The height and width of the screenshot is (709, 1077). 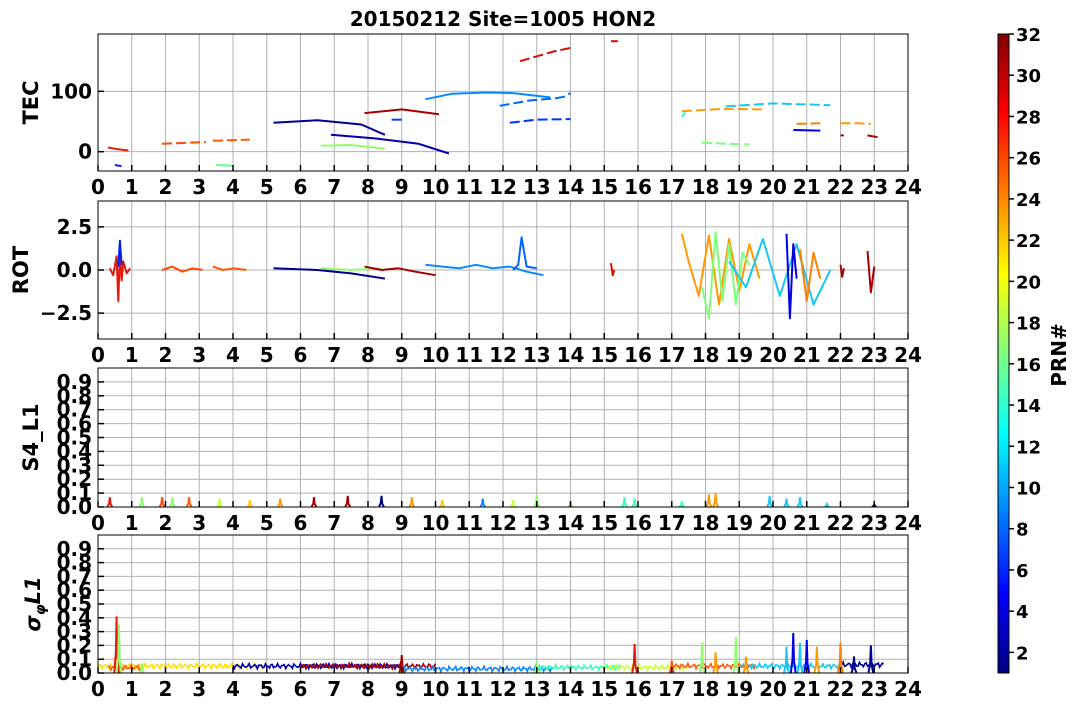 I want to click on colorbar-tick-label: 10, so click(x=1028, y=488).